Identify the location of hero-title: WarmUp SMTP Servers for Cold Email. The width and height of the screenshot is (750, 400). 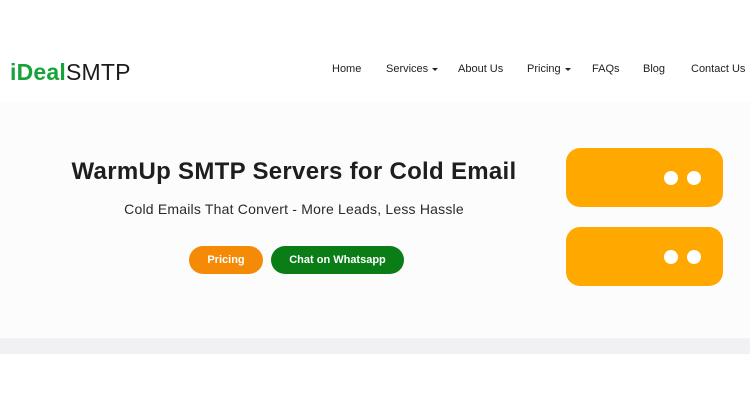
(294, 171).